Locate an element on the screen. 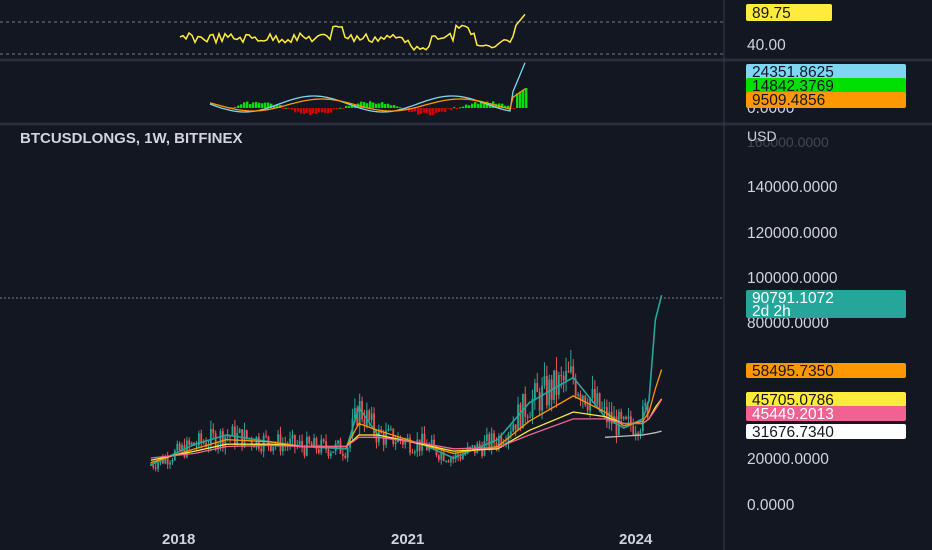  axis-label-160000: 160000.0000 is located at coordinates (788, 142).